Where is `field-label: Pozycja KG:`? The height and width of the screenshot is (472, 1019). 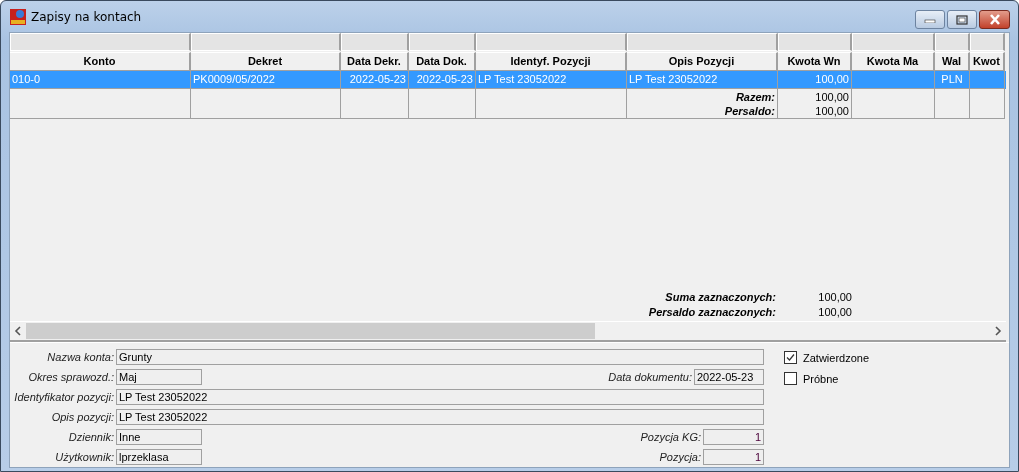 field-label: Pozycja KG: is located at coordinates (671, 437).